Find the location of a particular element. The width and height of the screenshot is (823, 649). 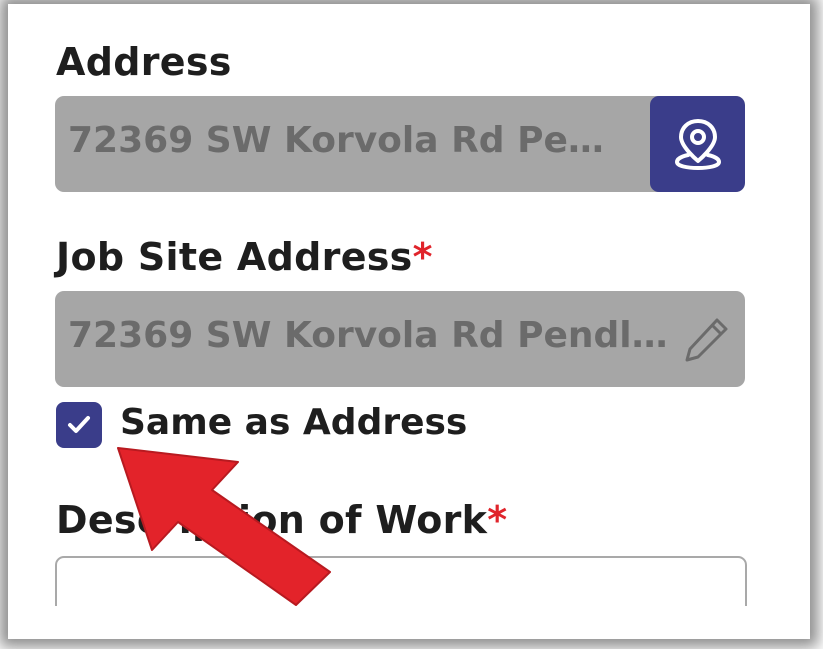

same-as-address-checkbox is located at coordinates (79, 425).